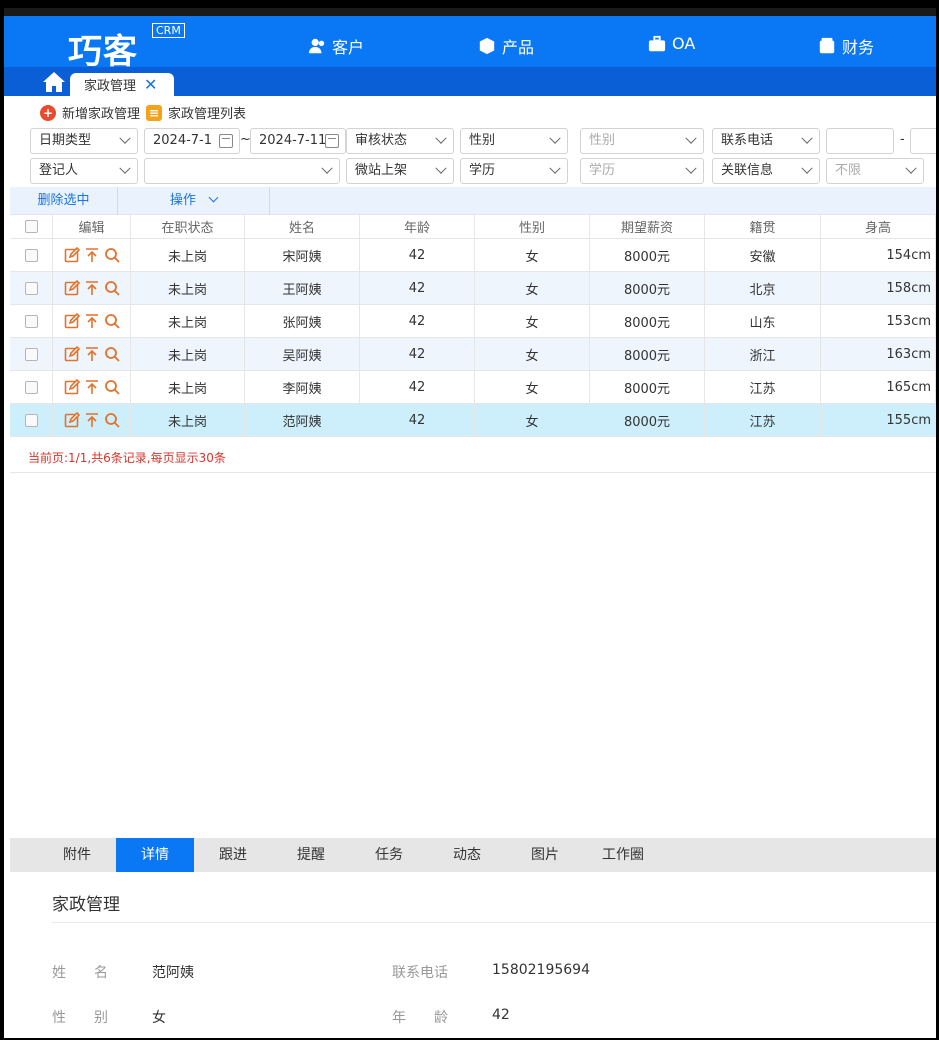 Image resolution: width=939 pixels, height=1040 pixels. What do you see at coordinates (150, 84) in the screenshot?
I see `close-icon: ✕` at bounding box center [150, 84].